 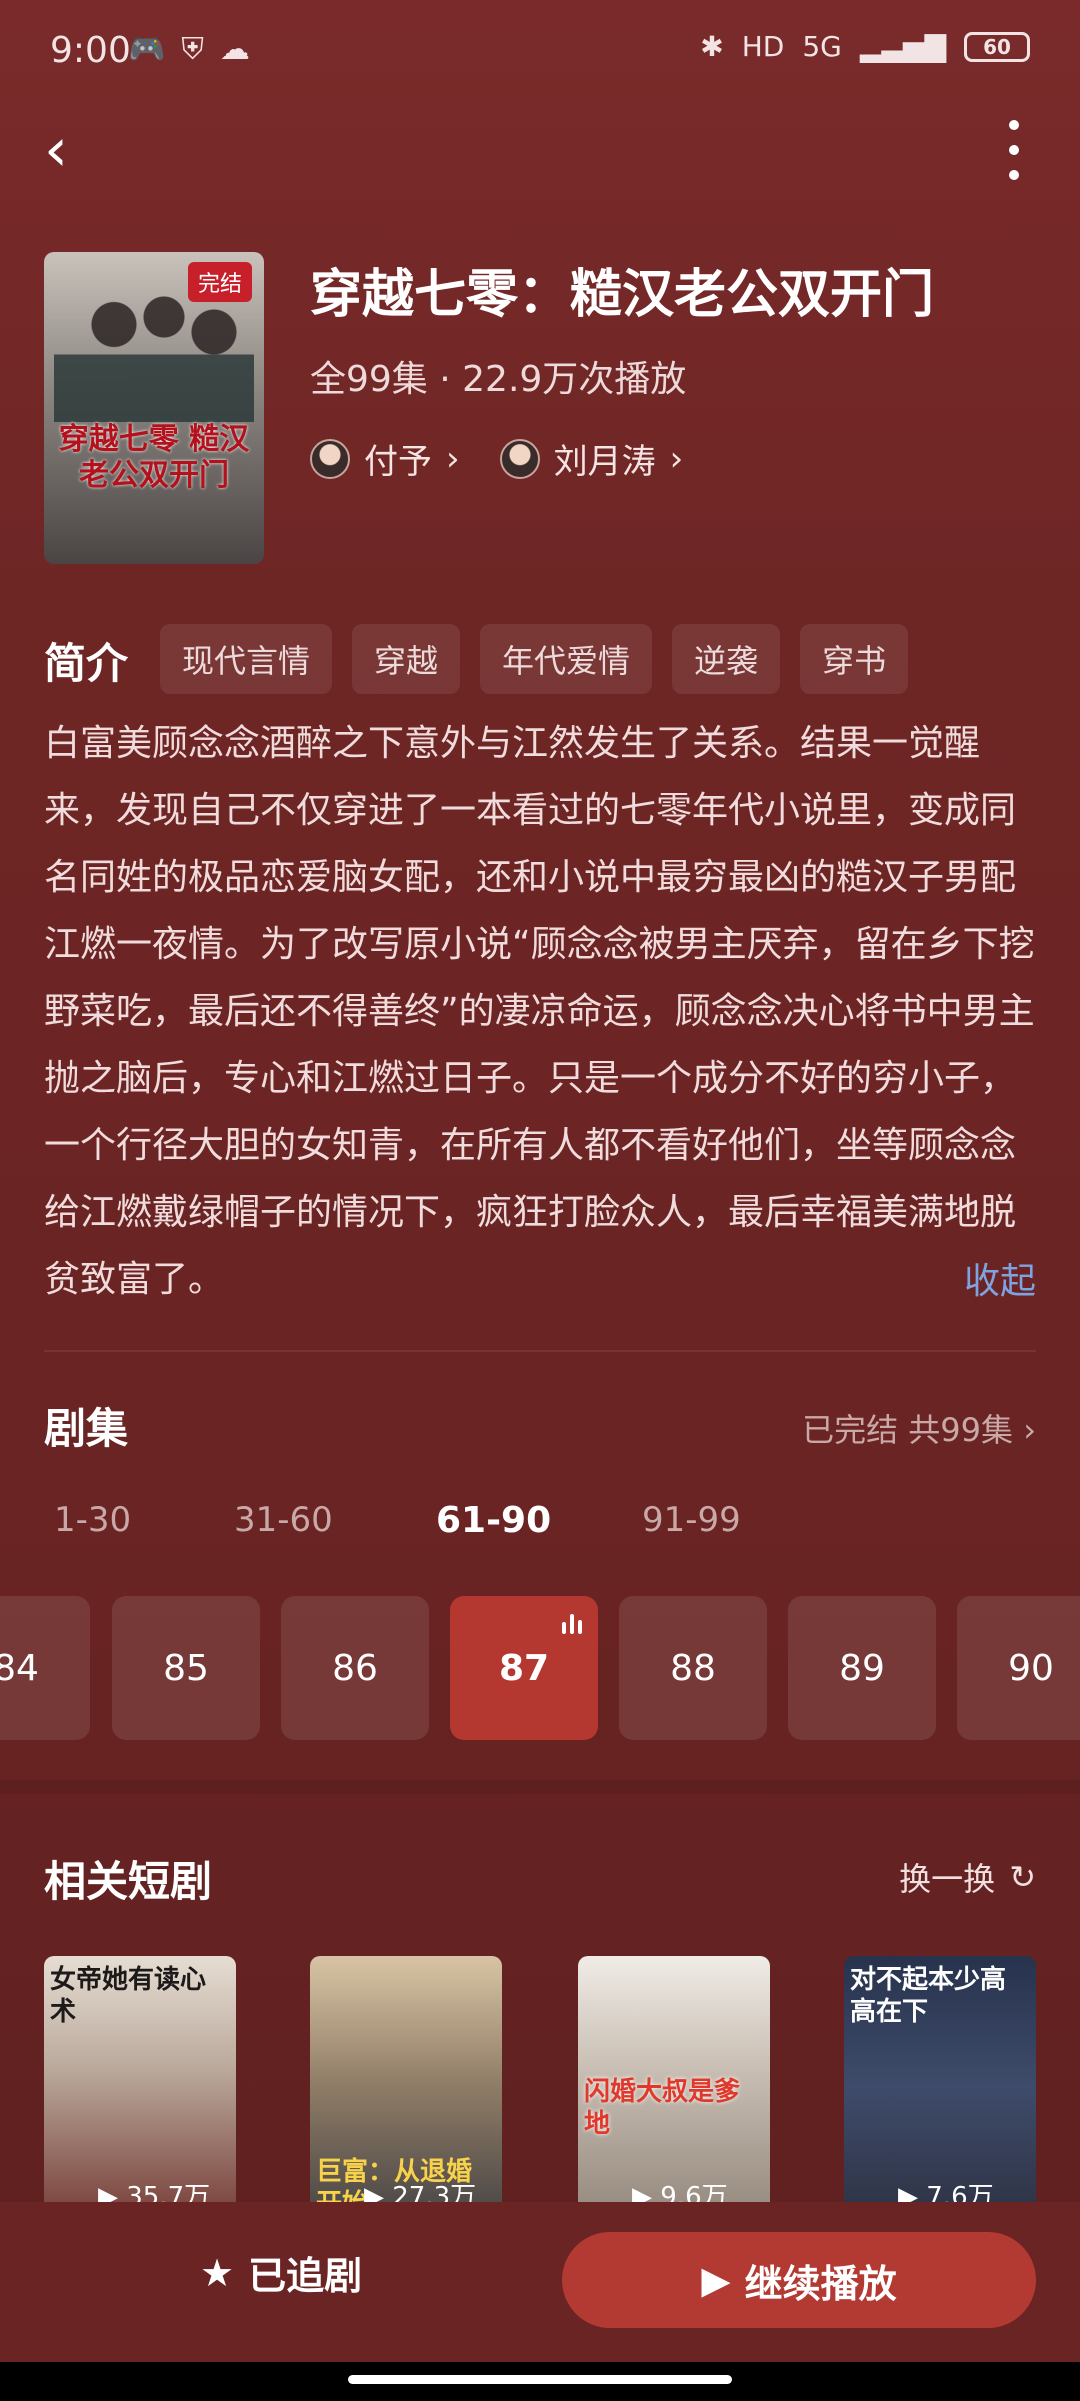 I want to click on episode-button: 89, so click(x=862, y=1668).